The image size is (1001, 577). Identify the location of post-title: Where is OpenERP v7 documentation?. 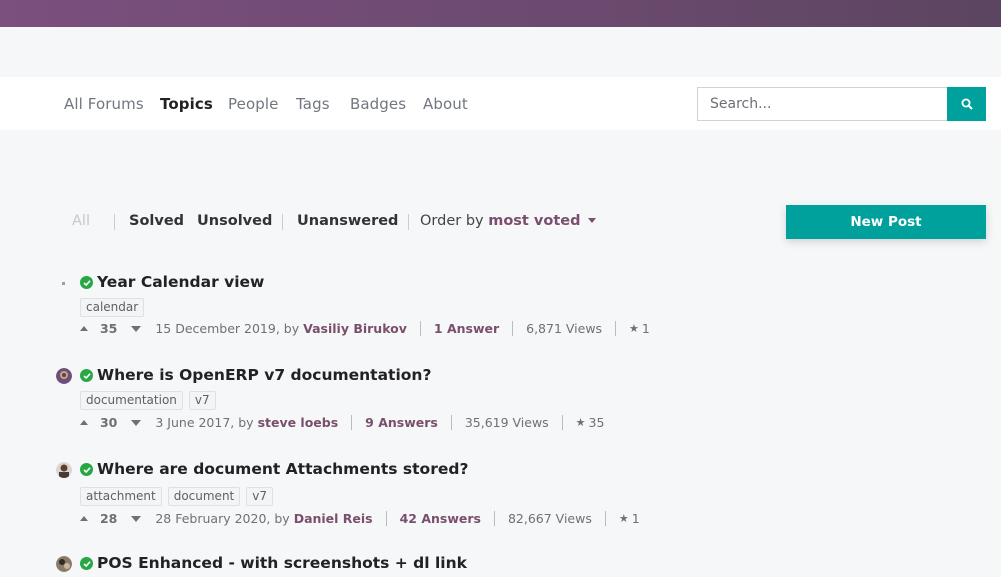
(264, 375).